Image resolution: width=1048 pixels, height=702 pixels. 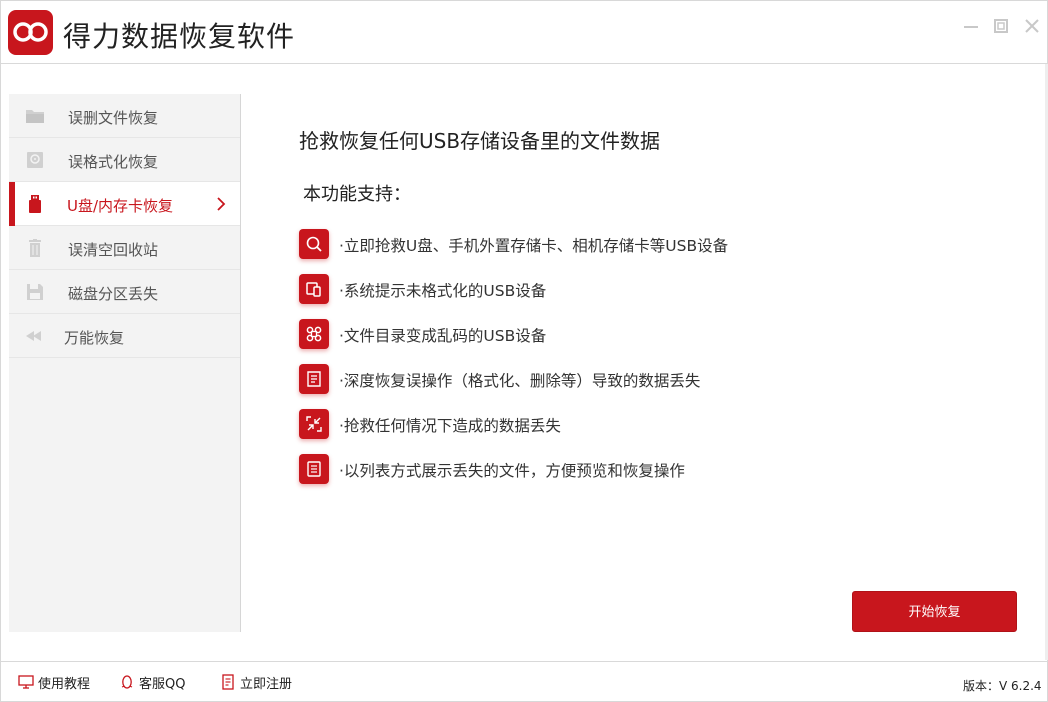 What do you see at coordinates (30, 32) in the screenshot?
I see `app-logo-icon` at bounding box center [30, 32].